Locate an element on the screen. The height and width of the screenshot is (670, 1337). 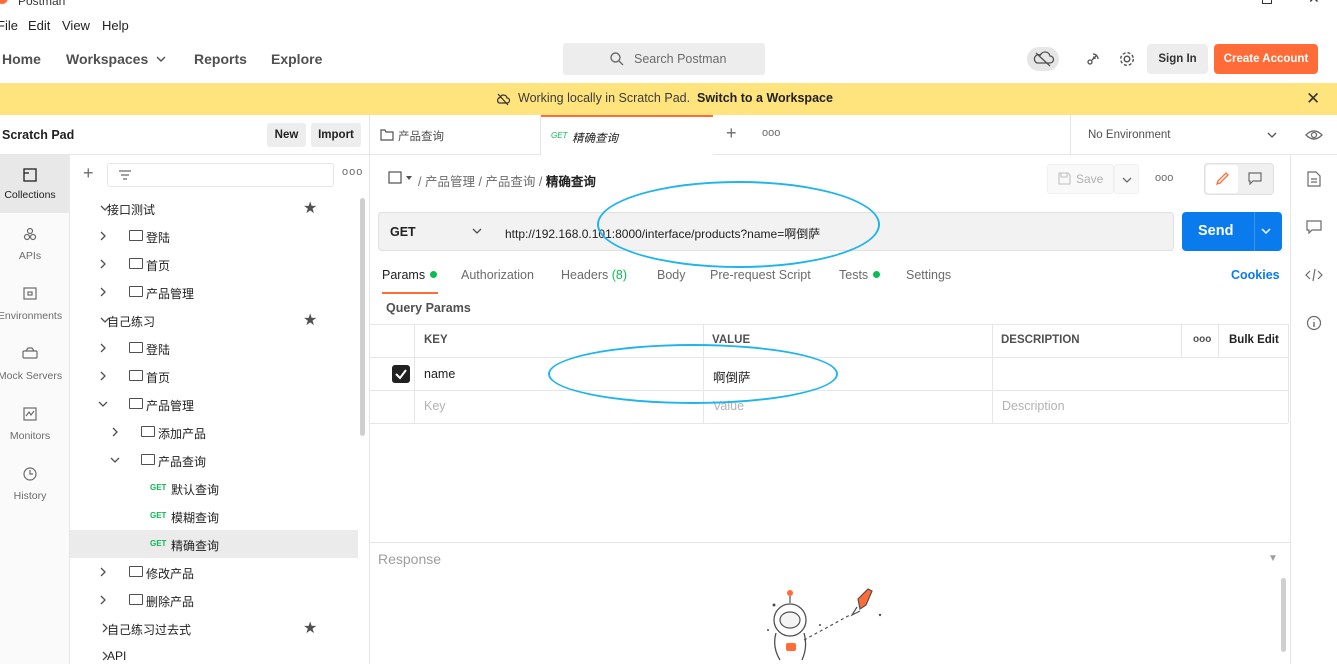
collection-item: 接口测试 ★ is located at coordinates (214, 208).